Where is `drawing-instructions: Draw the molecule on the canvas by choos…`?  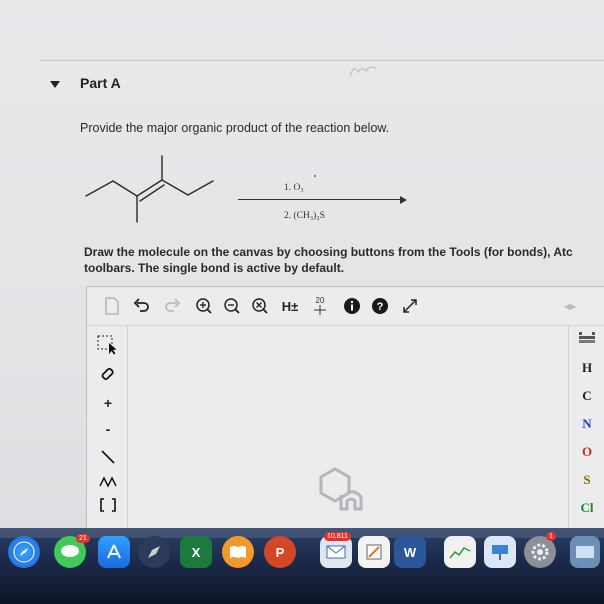 drawing-instructions: Draw the molecule on the canvas by choos… is located at coordinates (344, 260).